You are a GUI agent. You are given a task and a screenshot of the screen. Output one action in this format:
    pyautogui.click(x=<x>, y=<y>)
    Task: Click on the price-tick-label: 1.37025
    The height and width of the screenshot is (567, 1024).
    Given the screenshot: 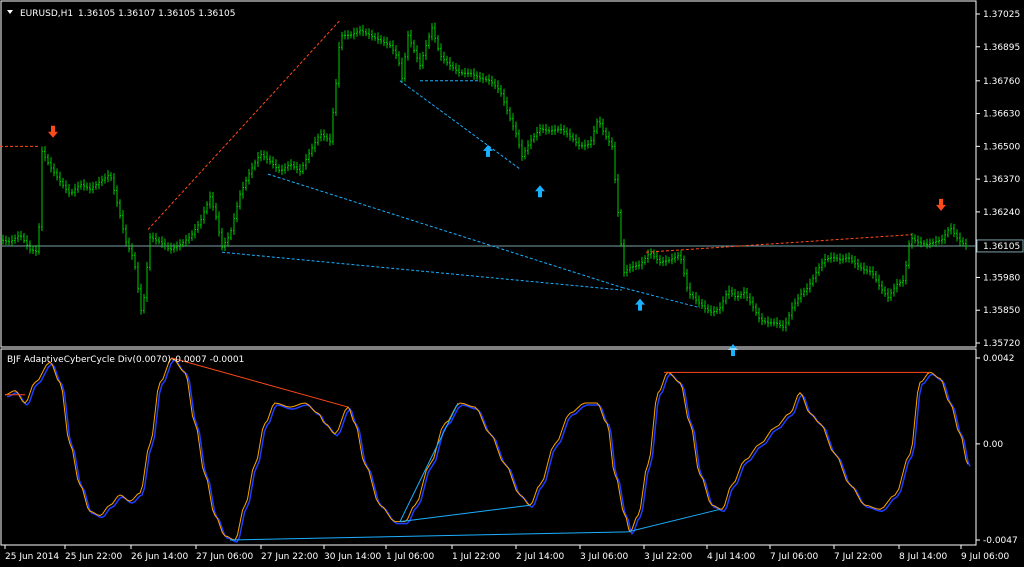 What is the action you would take?
    pyautogui.click(x=1001, y=15)
    